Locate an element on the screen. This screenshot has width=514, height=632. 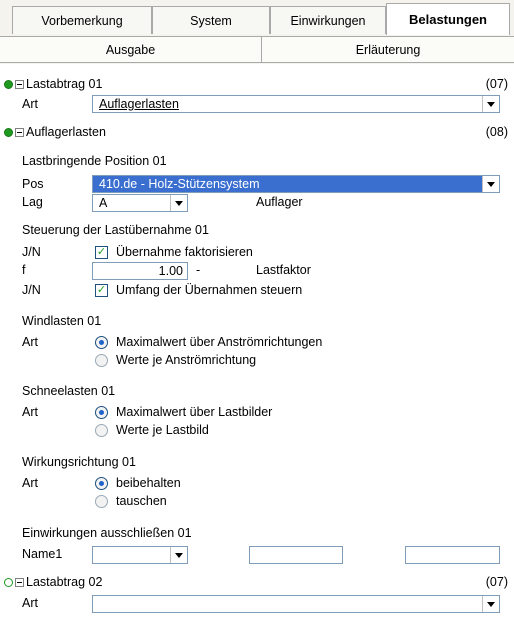
umfang-checkbox: ✓ is located at coordinates (101, 290).